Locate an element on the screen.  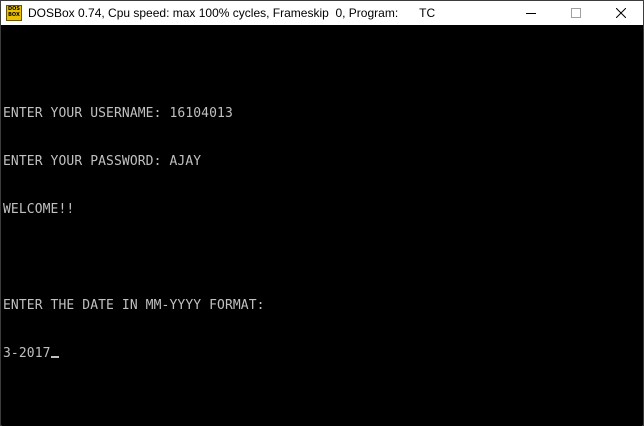
icon-text-bottom: BOX is located at coordinates (14, 15).